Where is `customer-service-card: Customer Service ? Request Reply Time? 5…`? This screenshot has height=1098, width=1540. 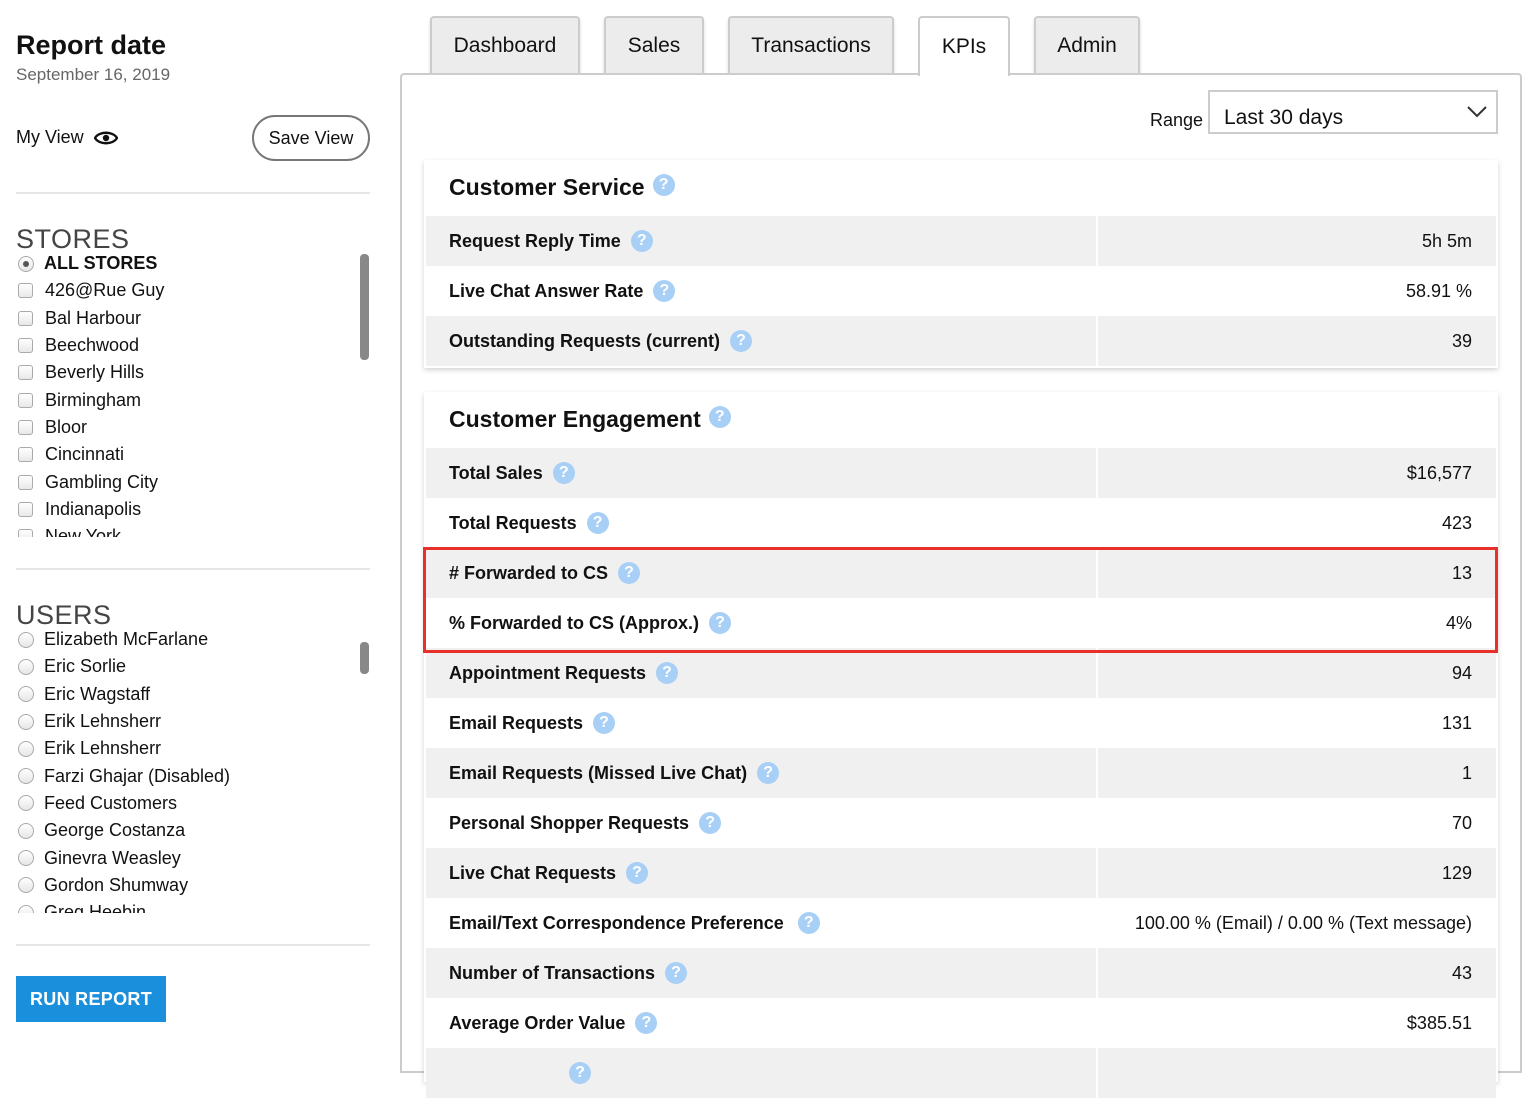 customer-service-card: Customer Service ? Request Reply Time? 5… is located at coordinates (961, 264).